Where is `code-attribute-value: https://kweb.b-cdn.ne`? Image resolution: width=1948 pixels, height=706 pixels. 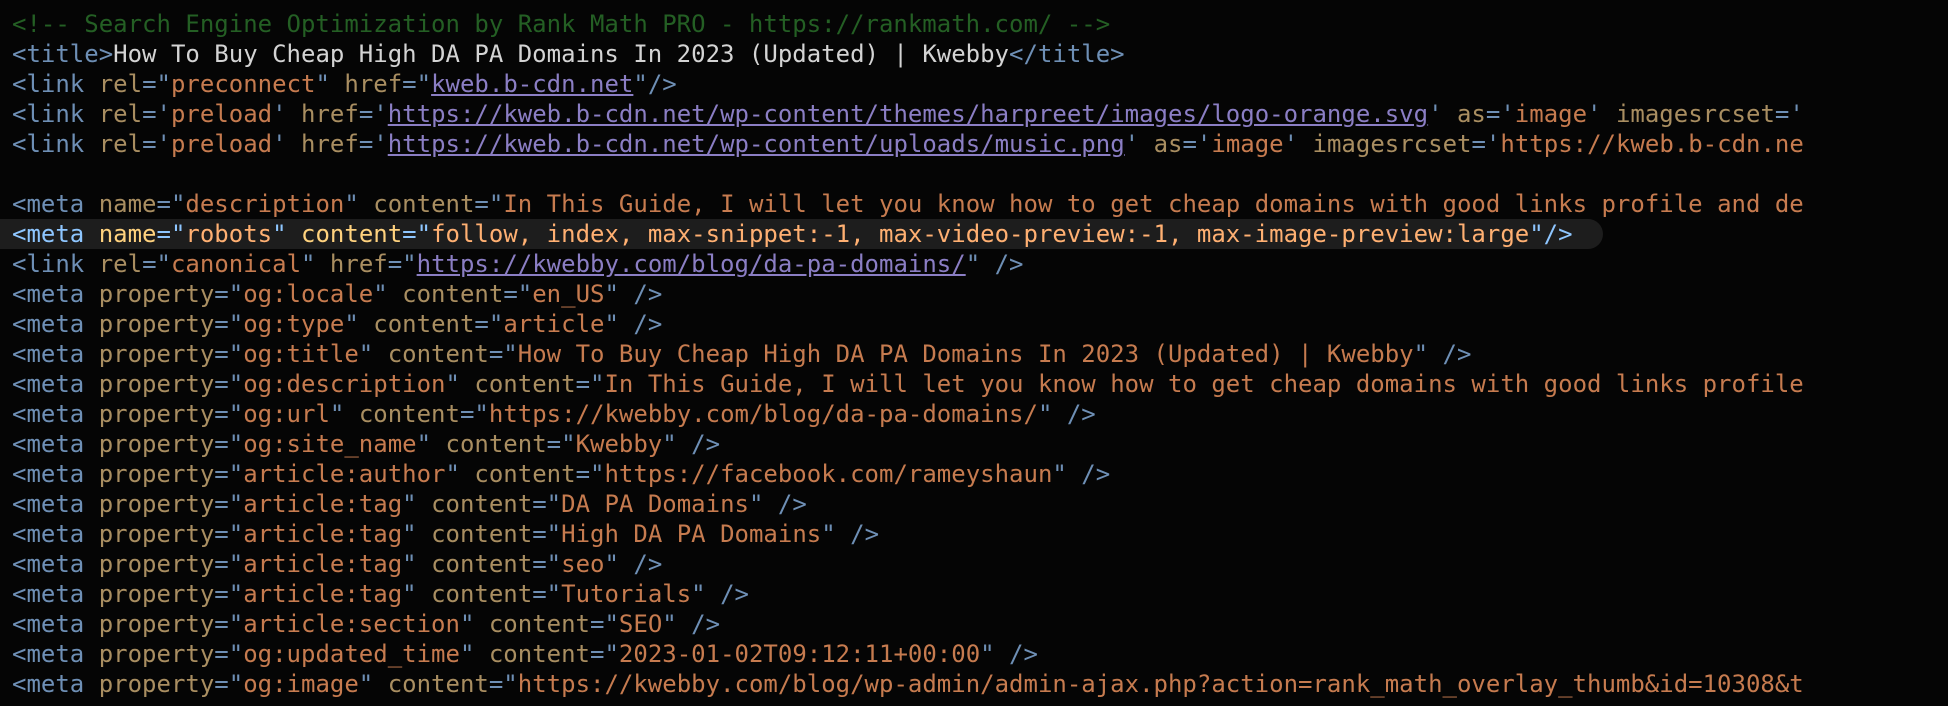
code-attribute-value: https://kweb.b-cdn.ne is located at coordinates (1652, 144).